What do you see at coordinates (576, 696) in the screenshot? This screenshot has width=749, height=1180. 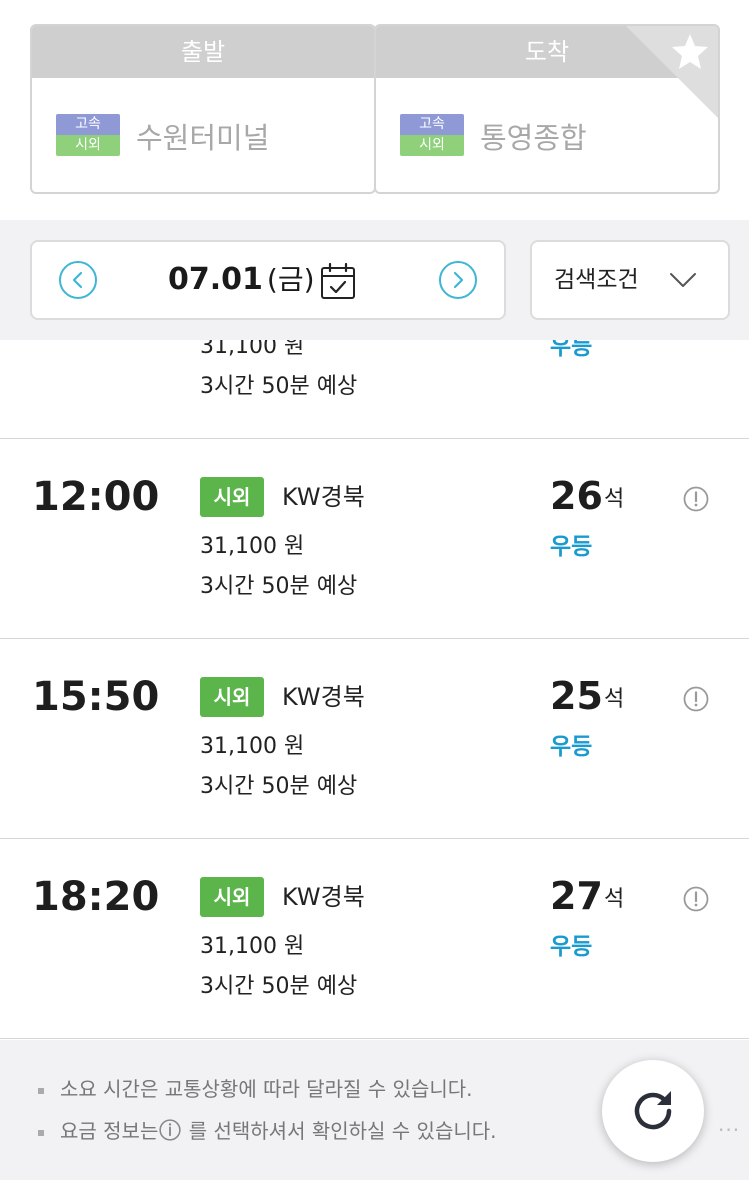 I see `remaining-seats: 25` at bounding box center [576, 696].